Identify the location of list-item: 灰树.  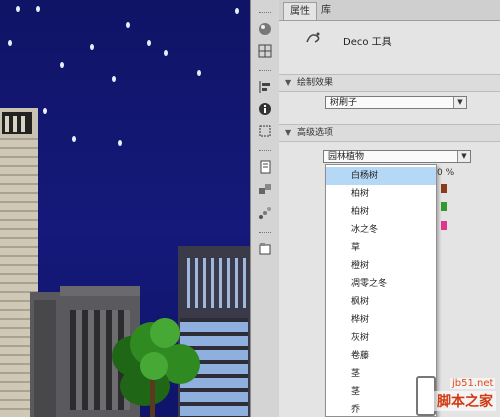
(381, 338).